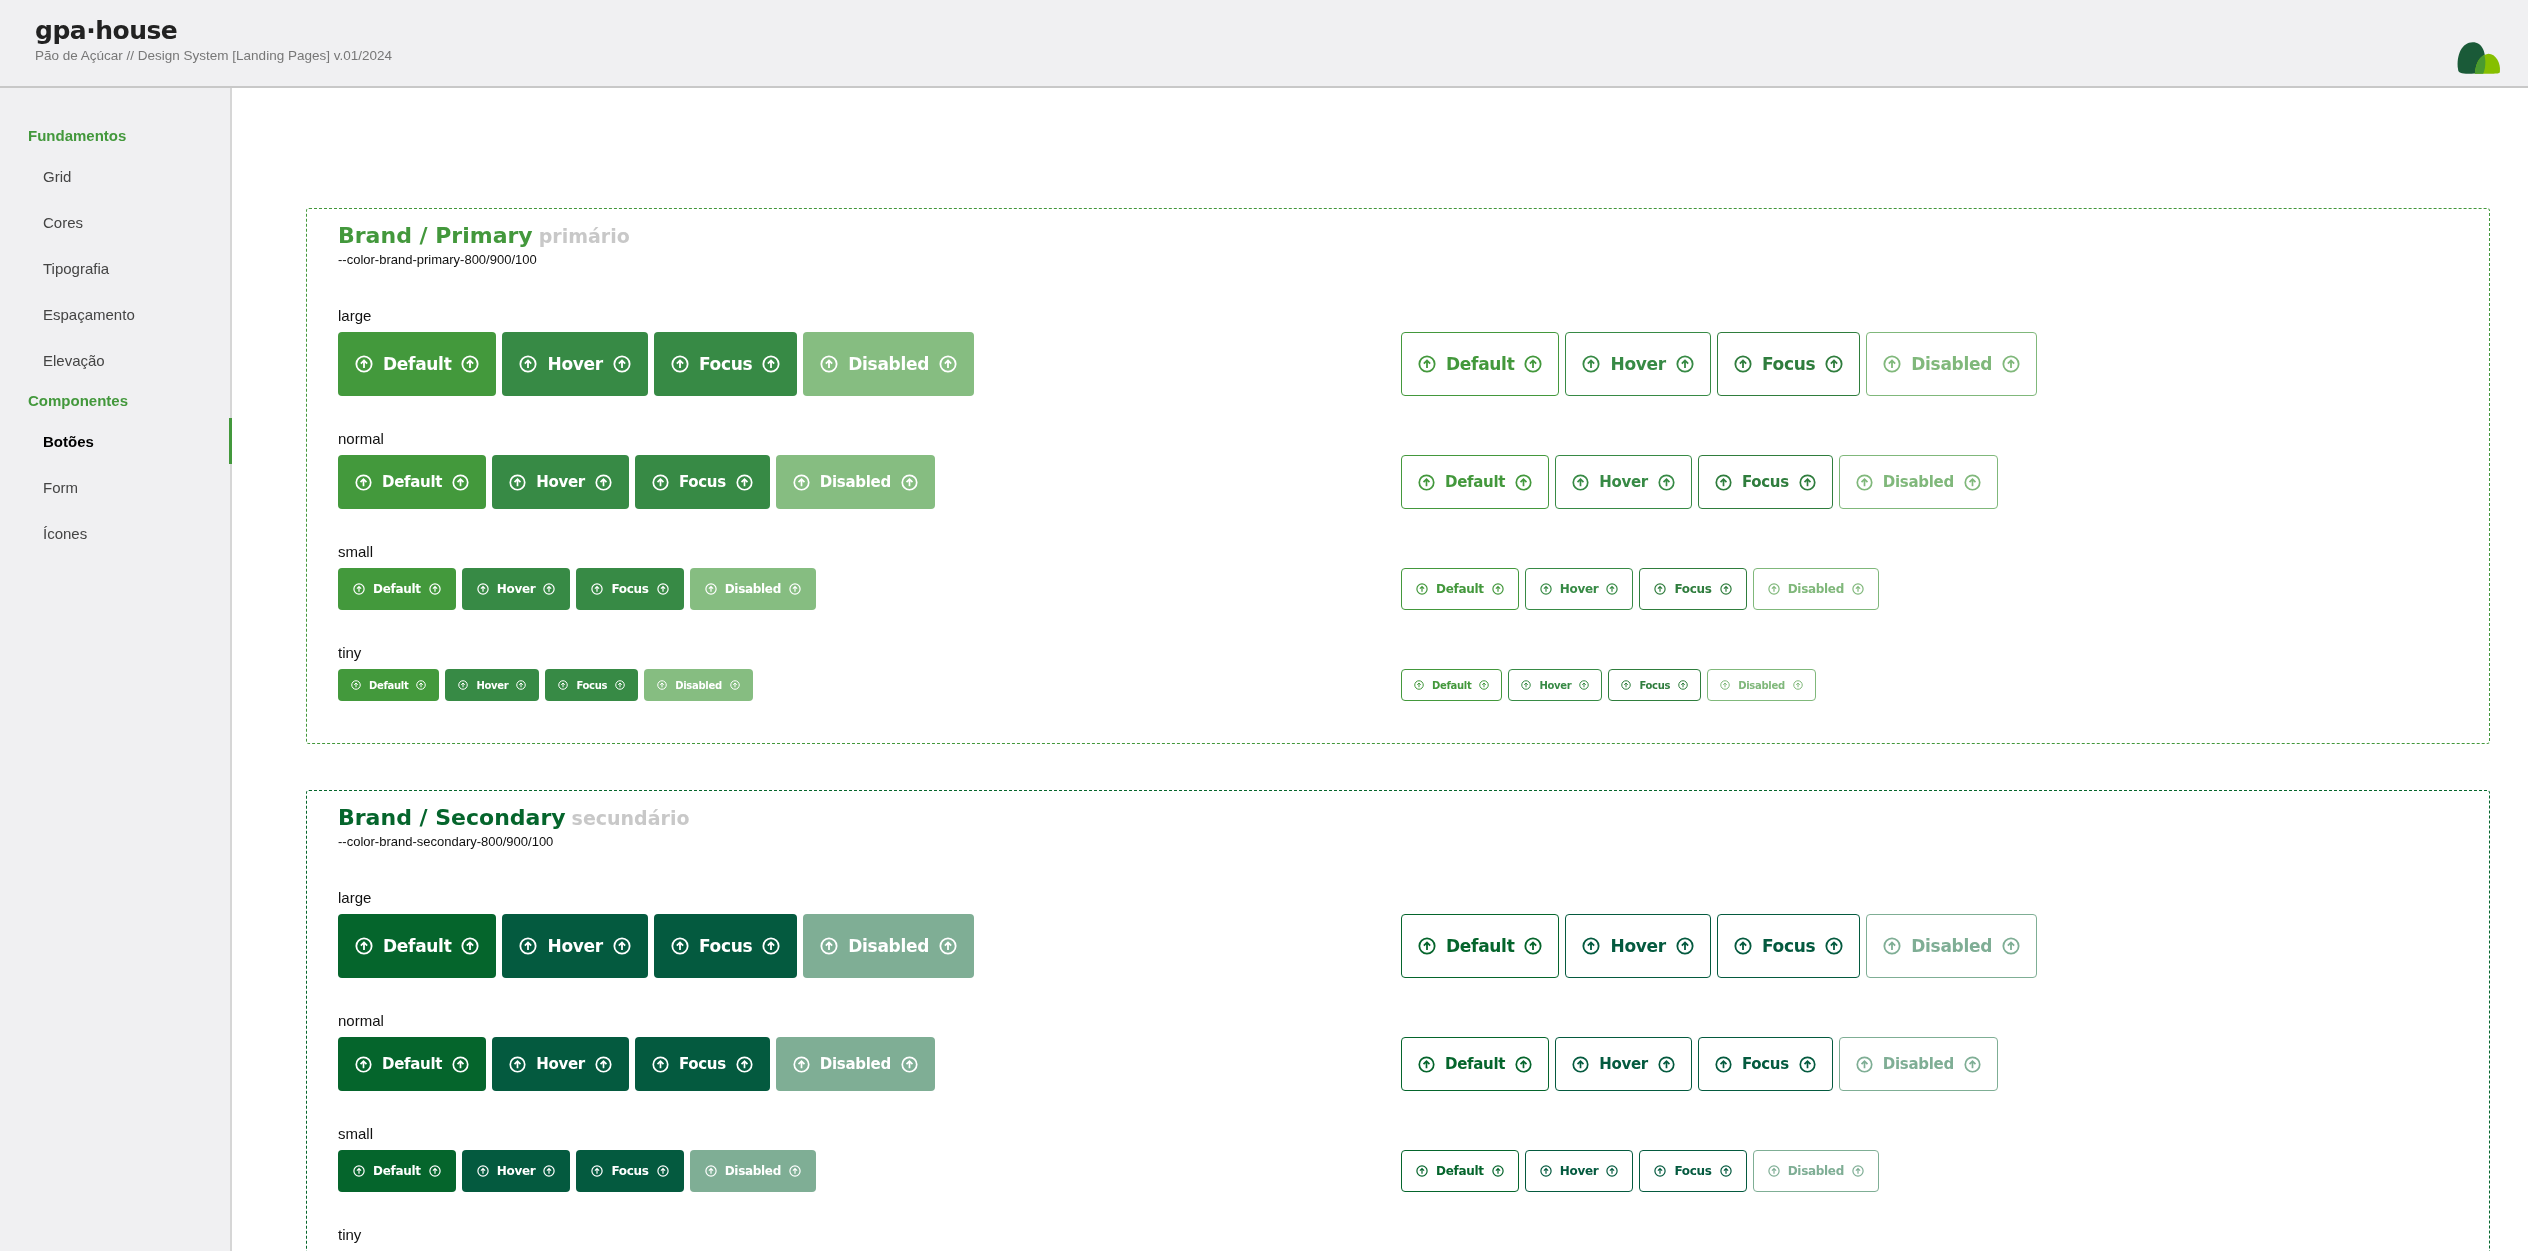 The height and width of the screenshot is (1251, 2528). I want to click on sidebar-item: Cores, so click(116, 222).